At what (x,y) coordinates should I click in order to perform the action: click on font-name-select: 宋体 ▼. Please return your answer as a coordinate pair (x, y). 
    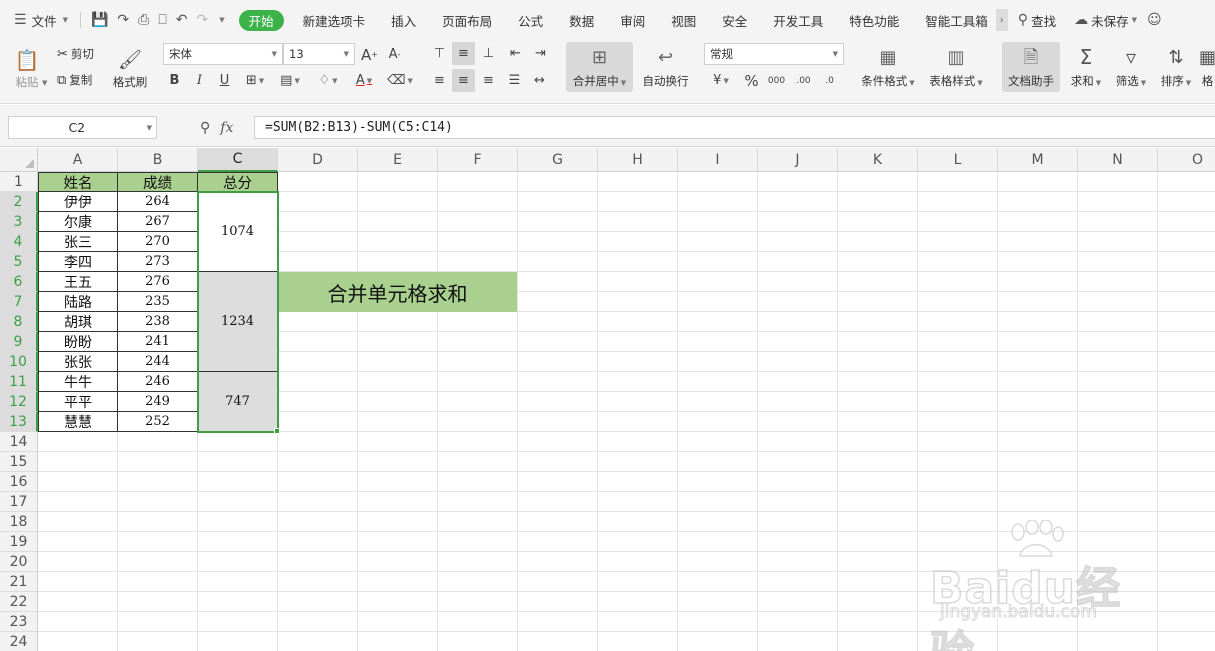
    Looking at the image, I should click on (223, 54).